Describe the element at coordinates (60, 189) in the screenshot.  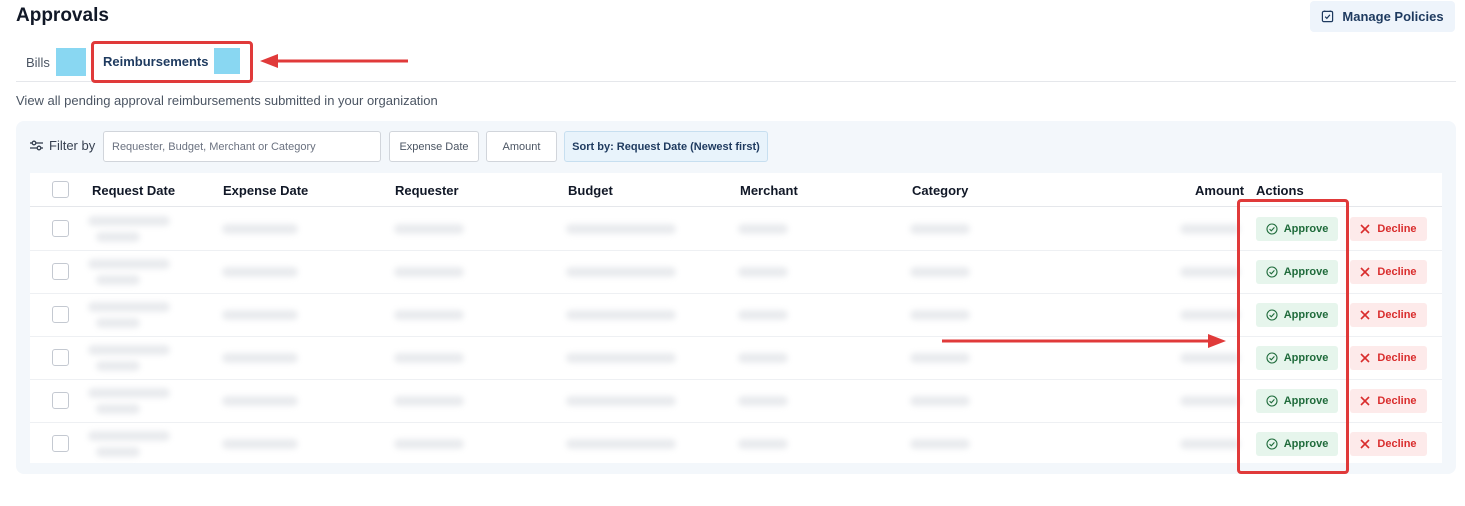
I see `select-all-checkbox` at that location.